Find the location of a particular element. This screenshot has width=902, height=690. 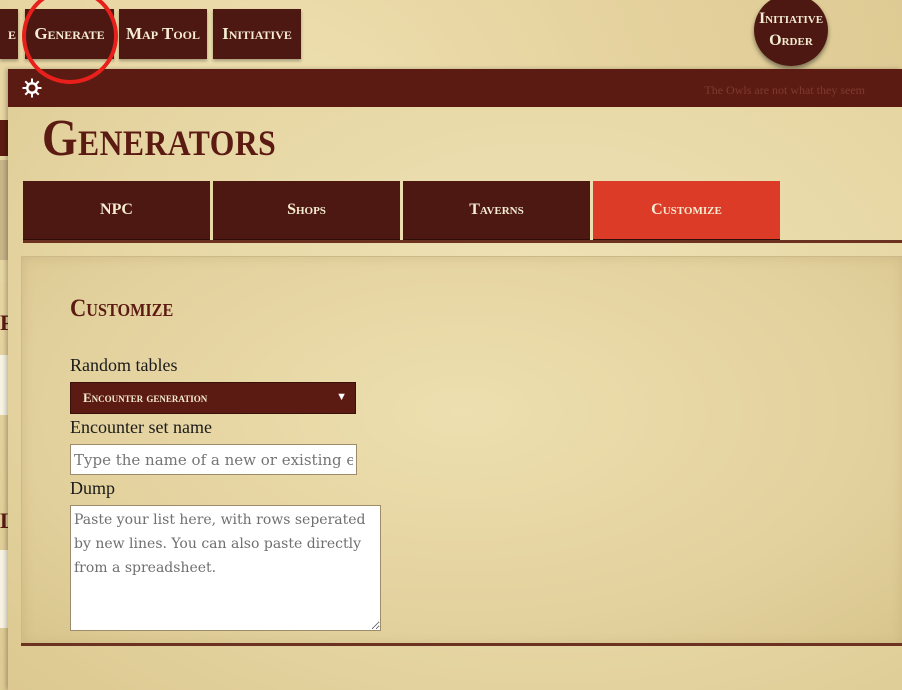

tab-taverns: Taverns is located at coordinates (496, 211).